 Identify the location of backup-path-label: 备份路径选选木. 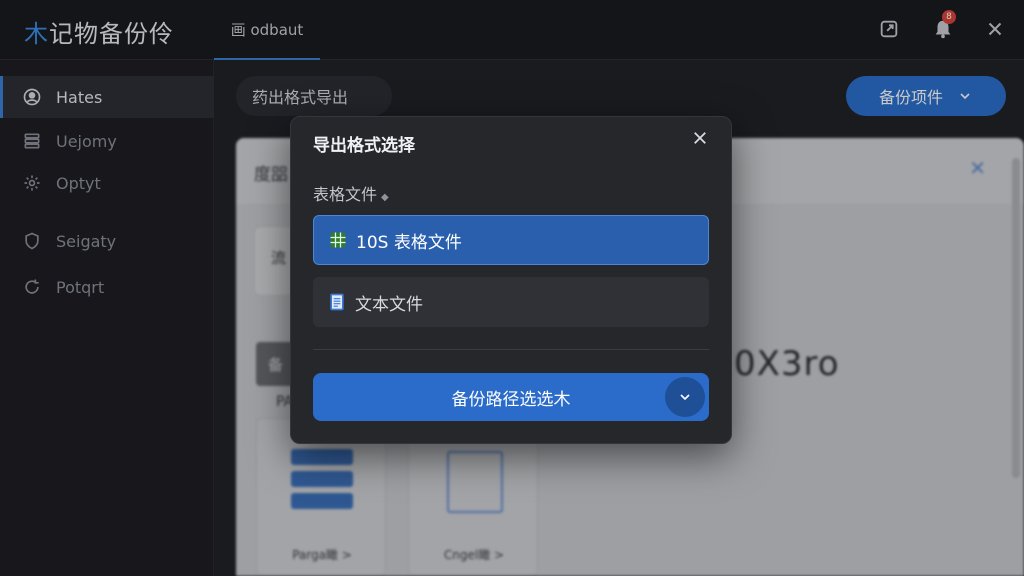
(511, 399).